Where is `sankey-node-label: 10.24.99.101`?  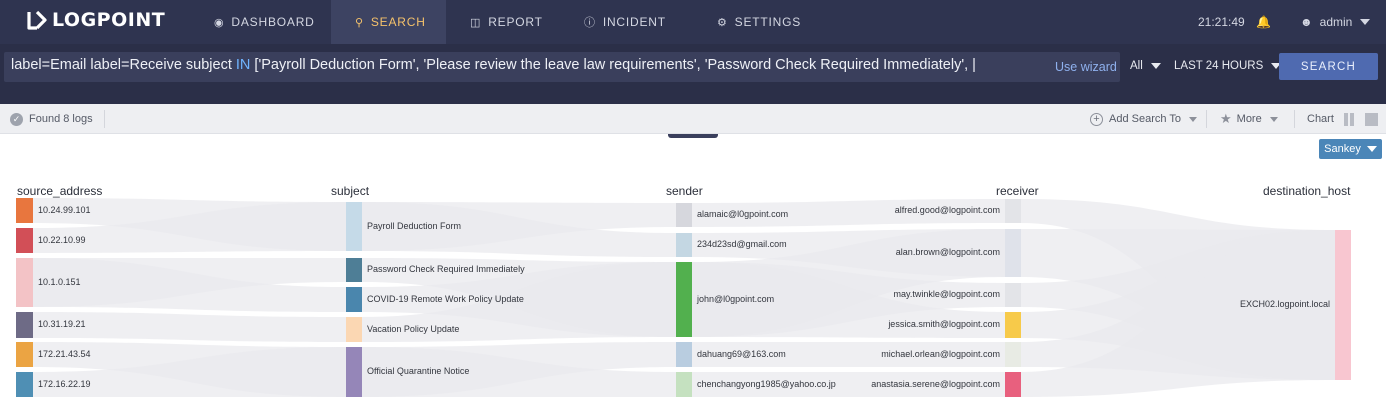
sankey-node-label: 10.24.99.101 is located at coordinates (64, 209).